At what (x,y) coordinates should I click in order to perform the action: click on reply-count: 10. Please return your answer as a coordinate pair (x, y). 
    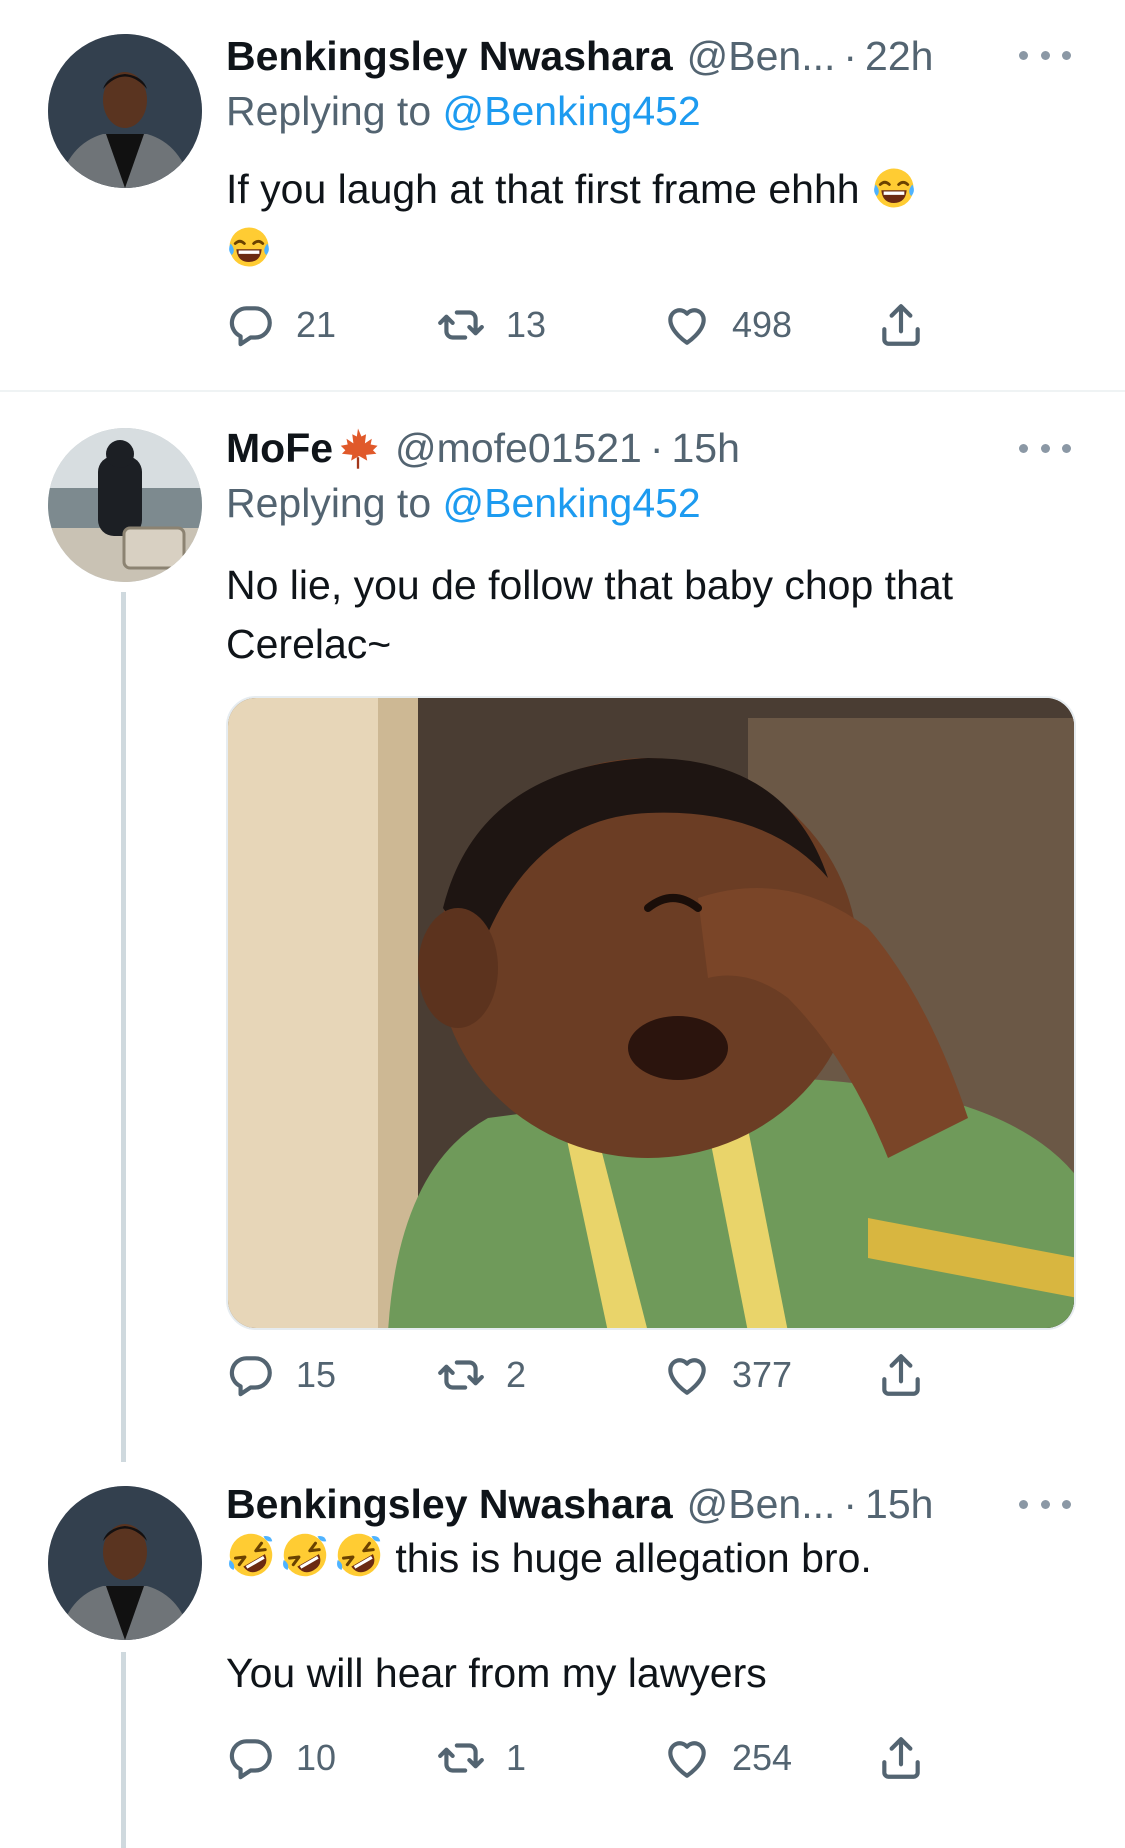
    Looking at the image, I should click on (316, 1757).